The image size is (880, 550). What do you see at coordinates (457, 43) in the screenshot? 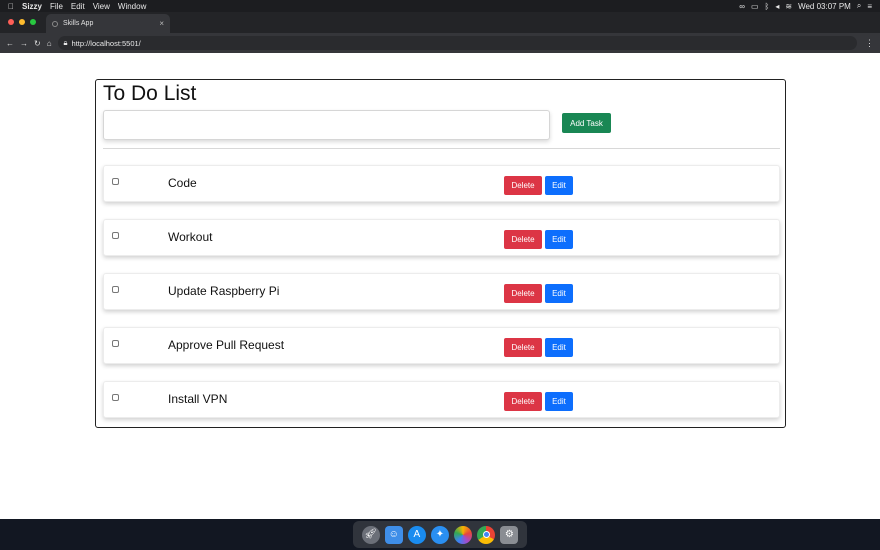
I see `url-field: 🔒︎ http://localhost:5501/` at bounding box center [457, 43].